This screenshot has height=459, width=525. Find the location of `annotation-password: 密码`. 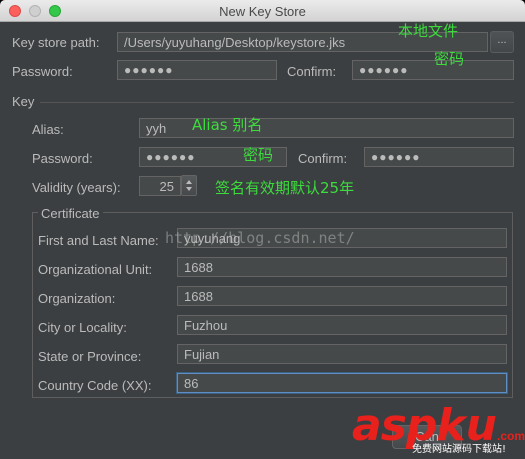

annotation-password: 密码 is located at coordinates (449, 59).